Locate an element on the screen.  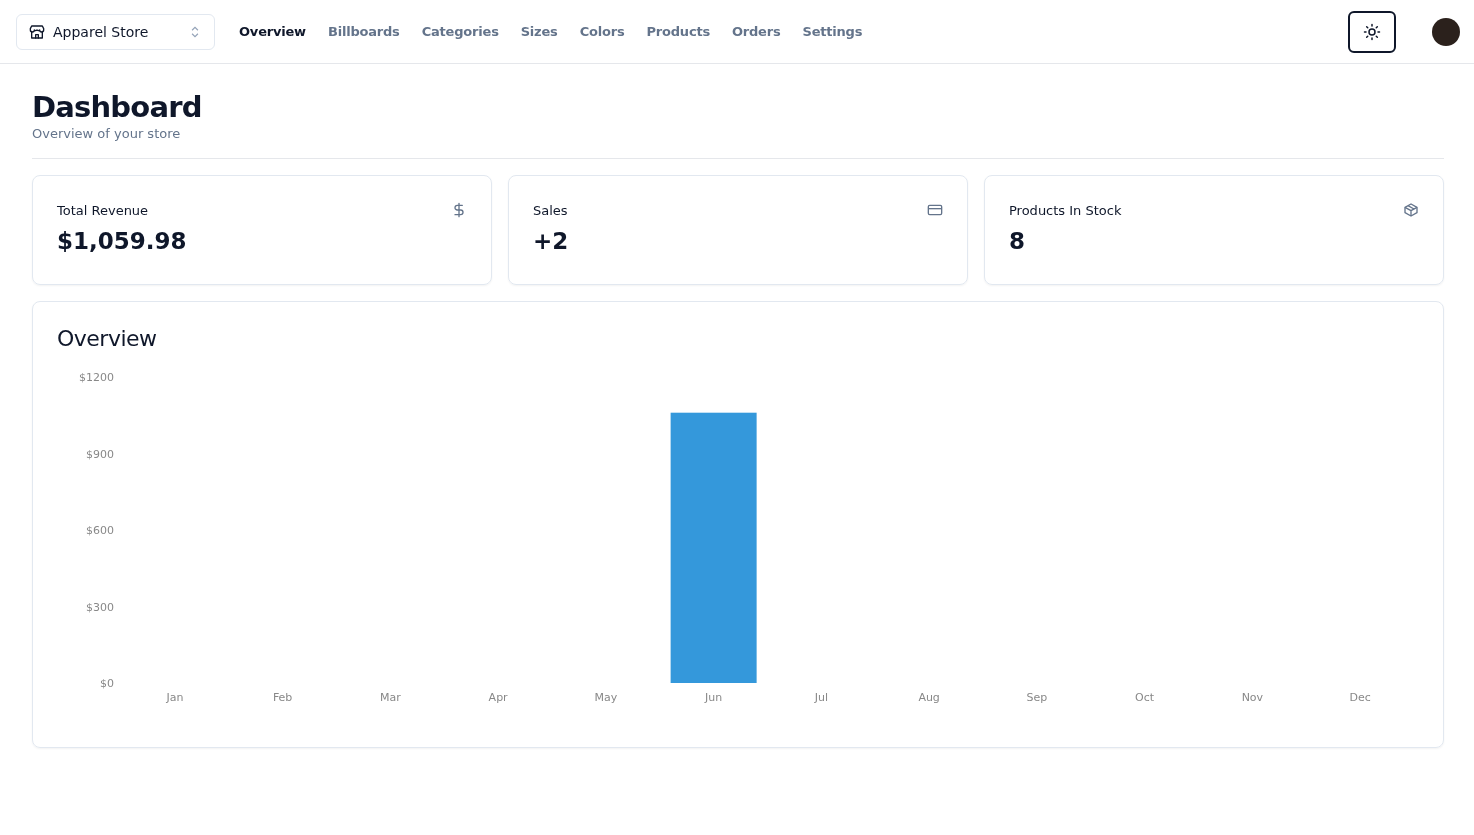
page-title: Dashboard is located at coordinates (117, 107).